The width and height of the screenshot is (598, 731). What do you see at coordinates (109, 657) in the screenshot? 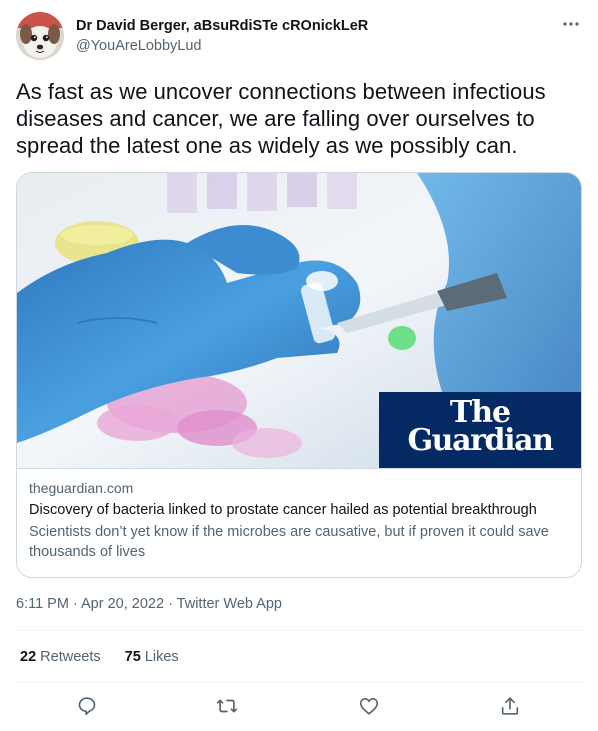
I see `tweet-stats: 22 Retweets 75 Likes` at bounding box center [109, 657].